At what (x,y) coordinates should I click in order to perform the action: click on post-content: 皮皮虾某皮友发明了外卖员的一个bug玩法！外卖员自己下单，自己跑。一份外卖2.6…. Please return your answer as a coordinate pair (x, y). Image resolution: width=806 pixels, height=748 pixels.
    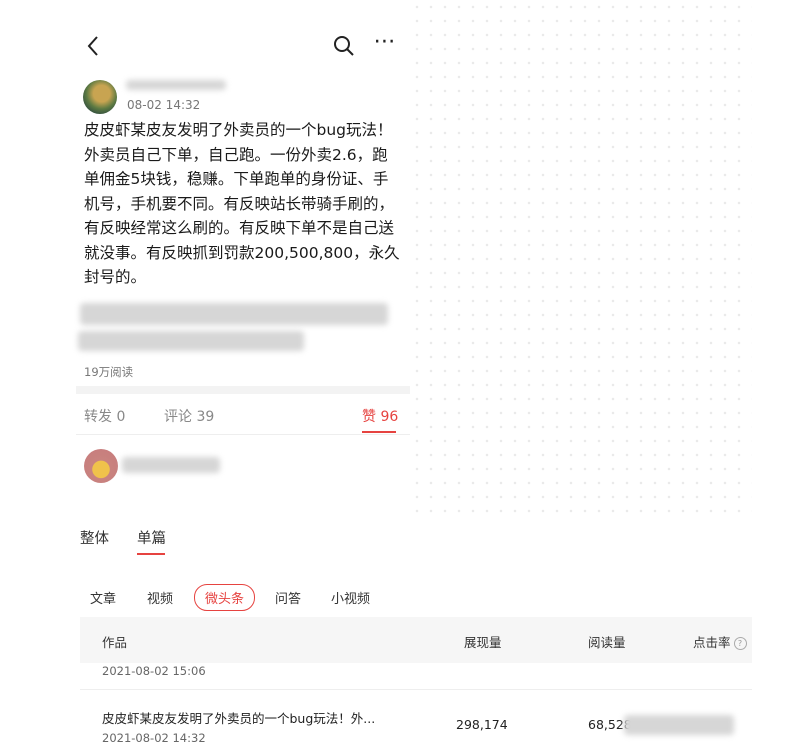
    Looking at the image, I should click on (242, 203).